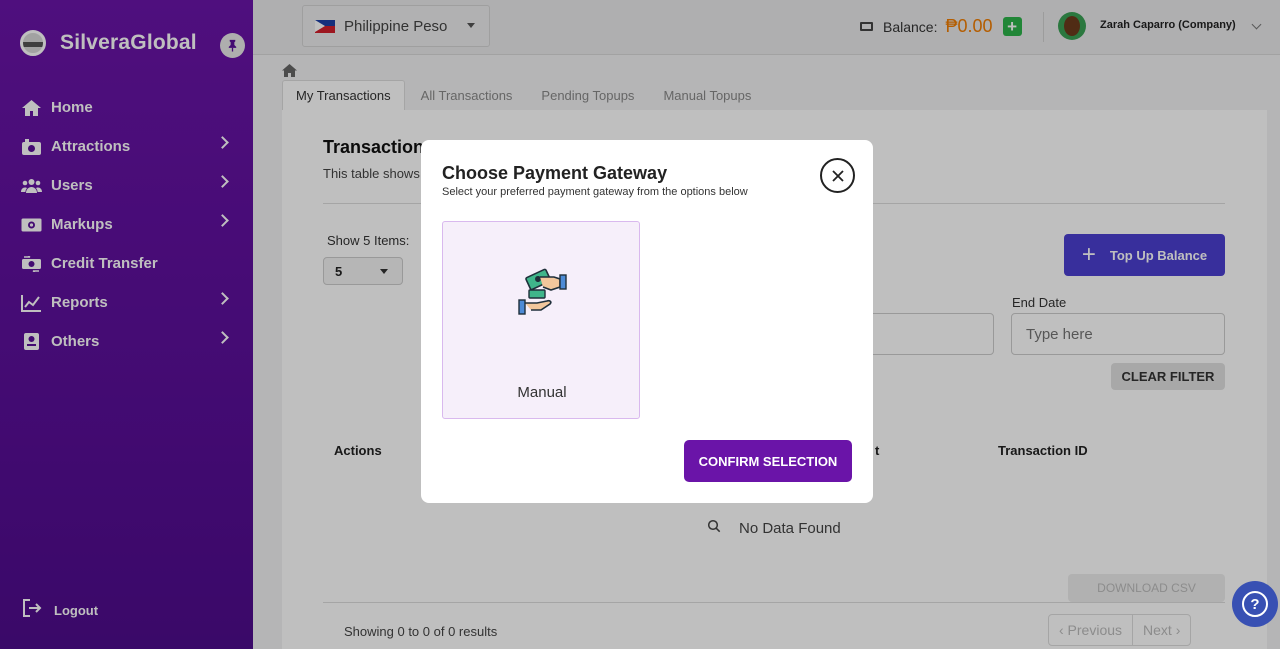  What do you see at coordinates (555, 173) in the screenshot?
I see `dialog-title: Choose Payment Gateway` at bounding box center [555, 173].